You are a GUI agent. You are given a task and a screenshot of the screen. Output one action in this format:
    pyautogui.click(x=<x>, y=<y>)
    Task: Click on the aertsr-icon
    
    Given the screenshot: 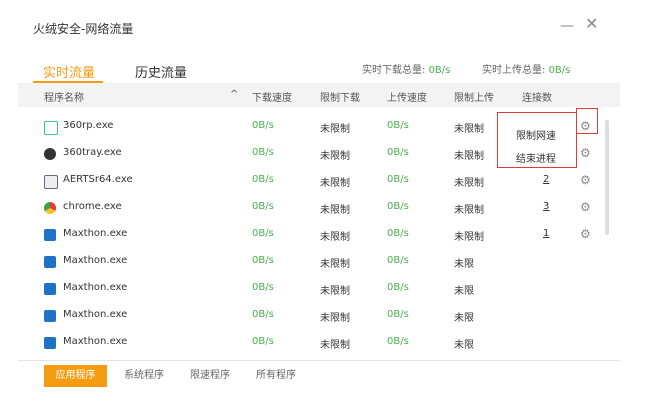 What is the action you would take?
    pyautogui.click(x=51, y=182)
    